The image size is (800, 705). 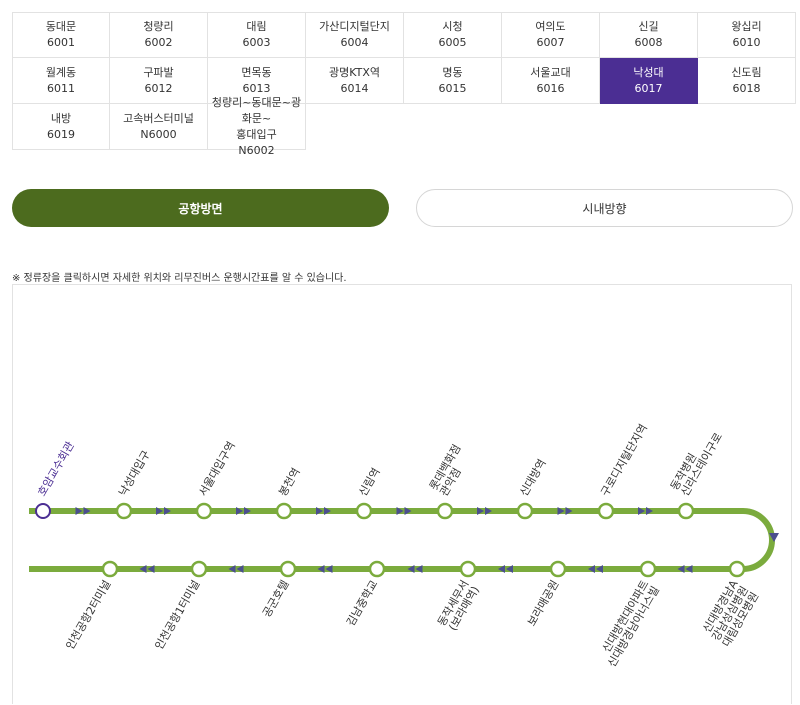 I want to click on station-label: 인천공항1터미널, so click(x=177, y=615).